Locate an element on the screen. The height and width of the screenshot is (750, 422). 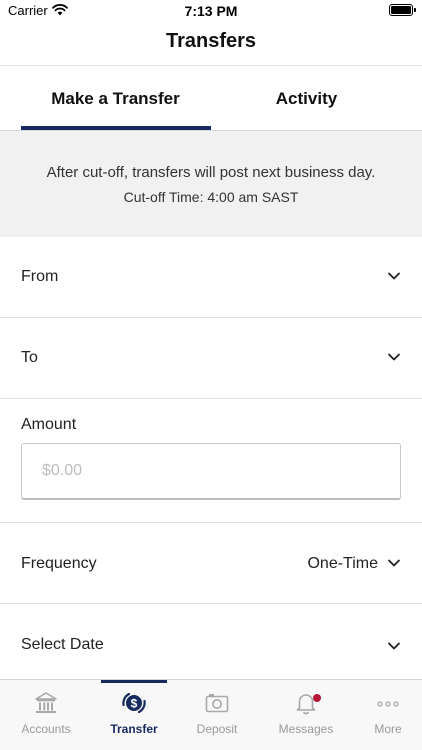
date-label: Select Date is located at coordinates (62, 644).